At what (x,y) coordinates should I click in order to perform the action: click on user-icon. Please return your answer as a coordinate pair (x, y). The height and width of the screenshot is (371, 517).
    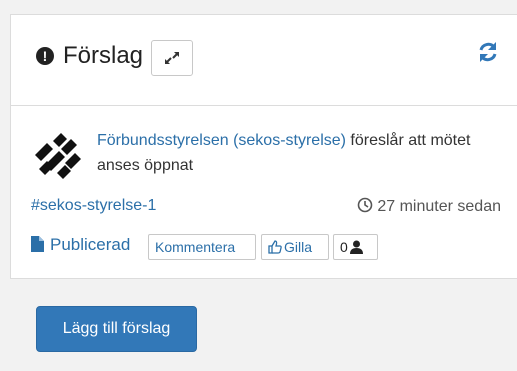
    Looking at the image, I should click on (356, 247).